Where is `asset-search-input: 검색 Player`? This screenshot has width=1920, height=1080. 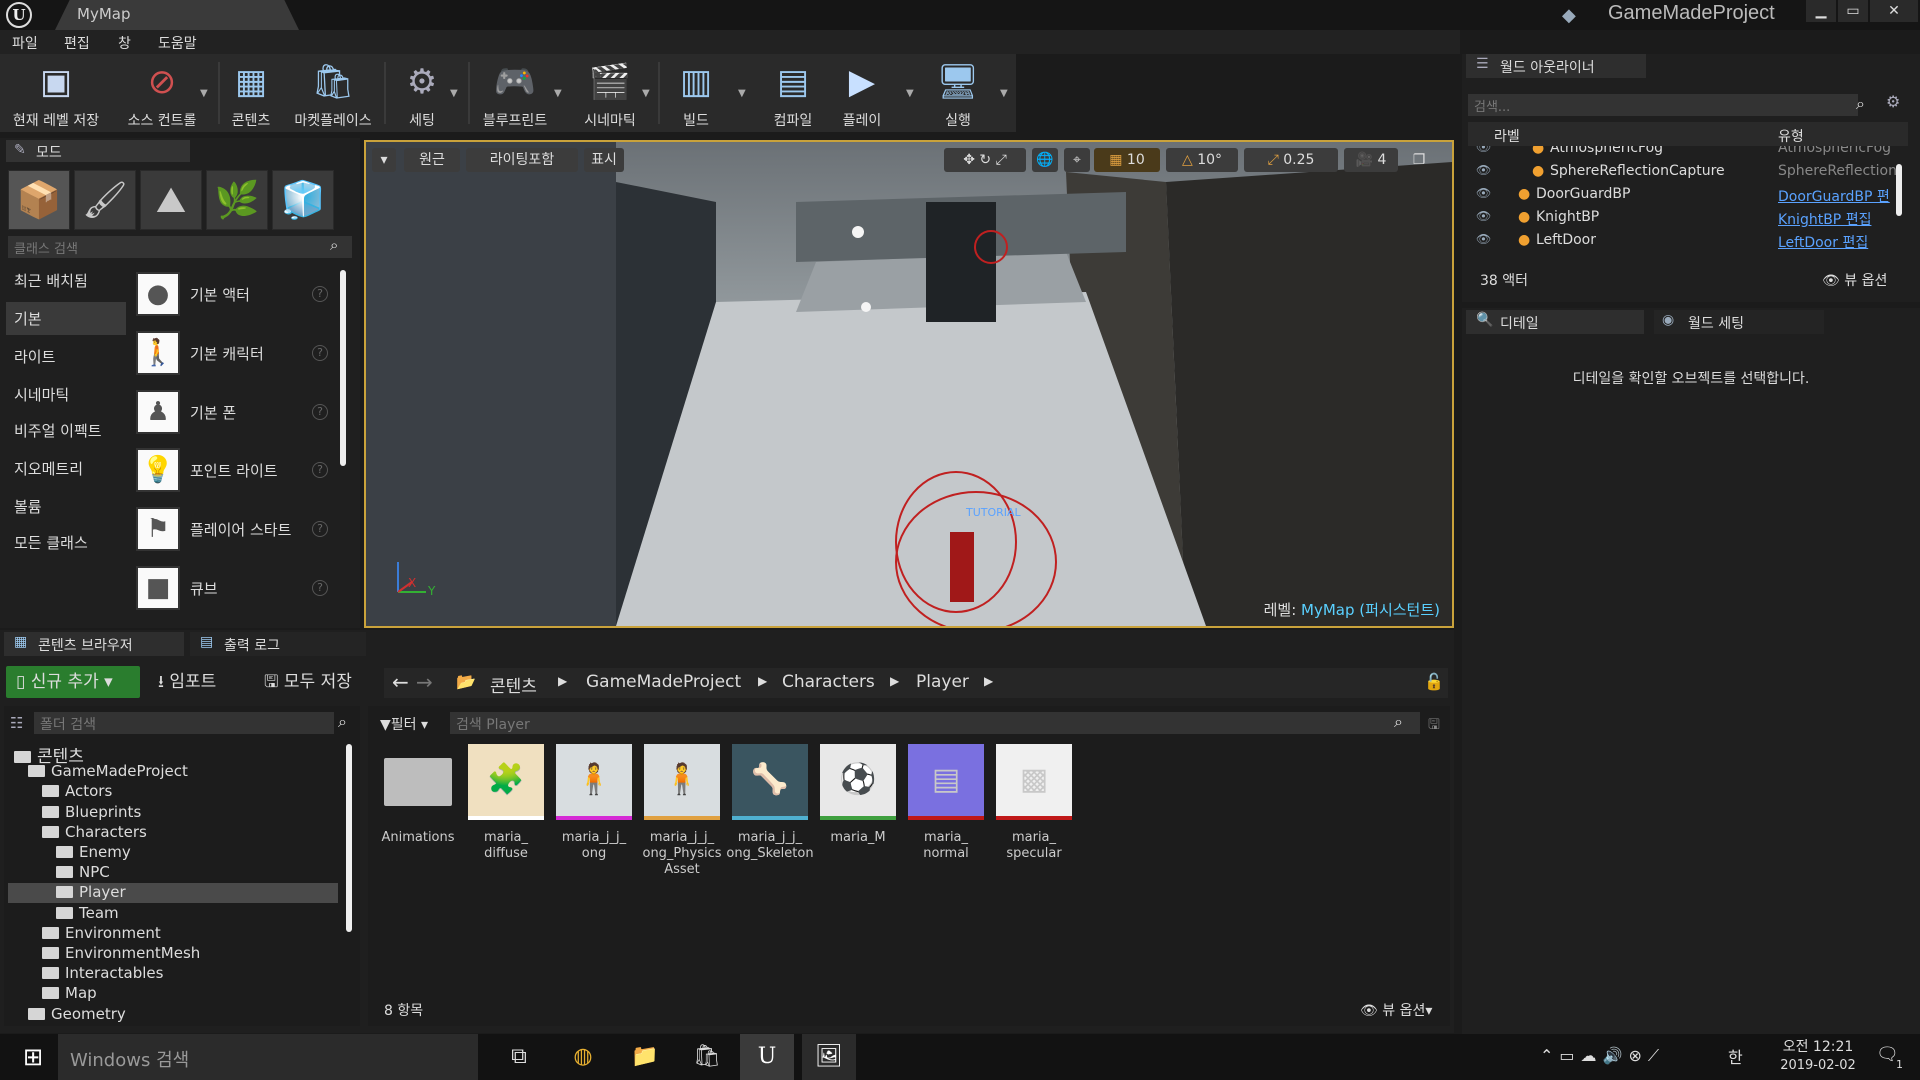
asset-search-input: 검색 Player is located at coordinates (935, 723).